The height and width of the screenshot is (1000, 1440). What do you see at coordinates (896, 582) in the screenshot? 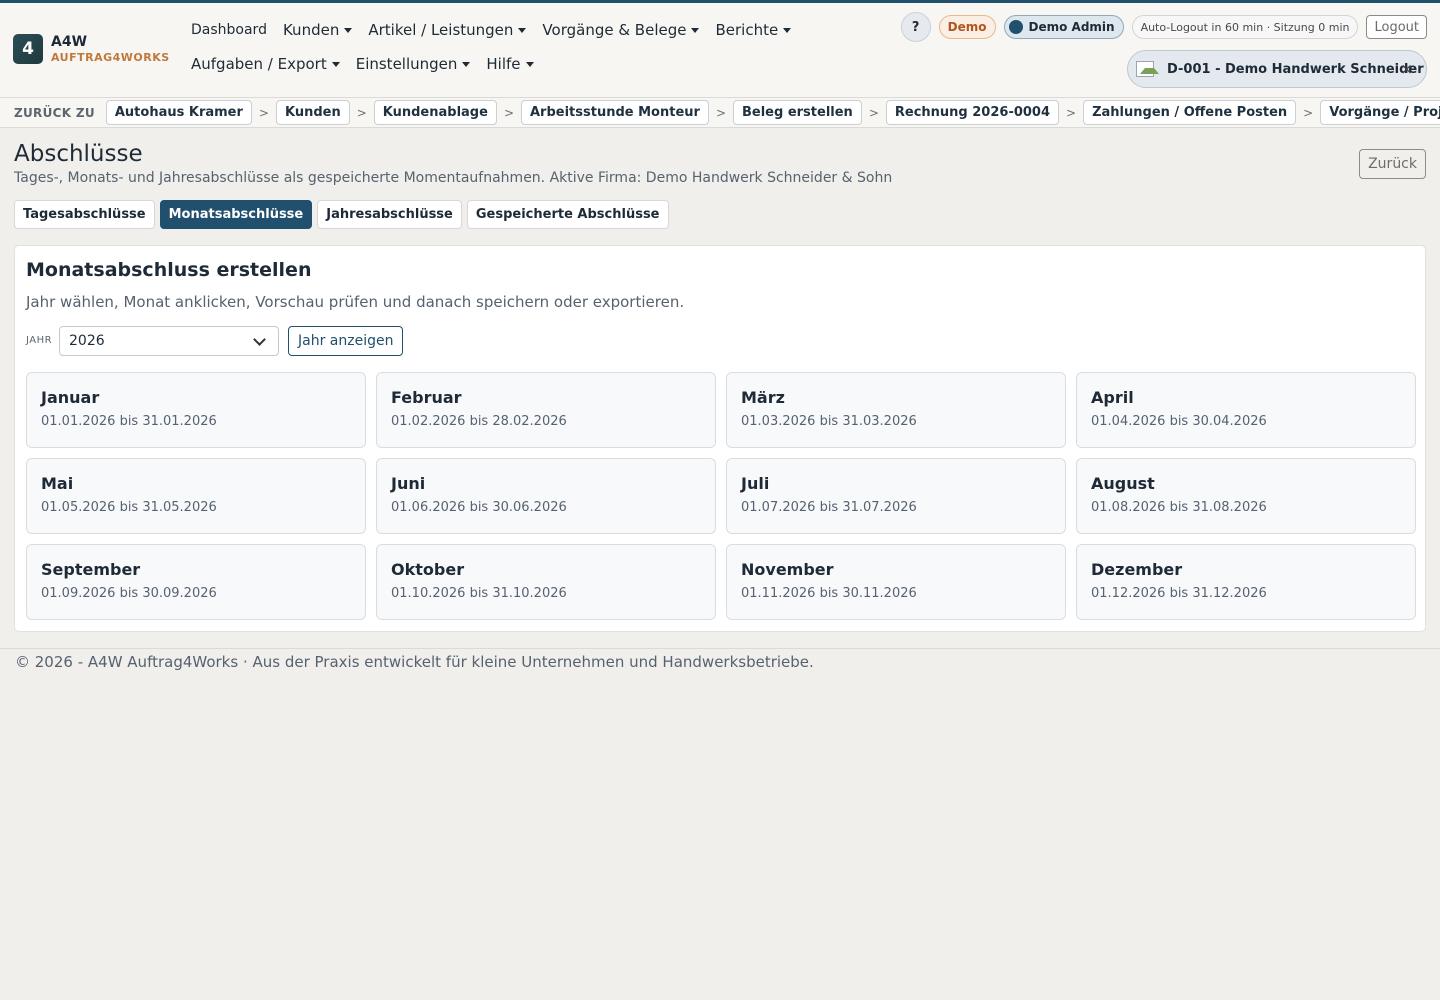
I see `month-card-november: November 01.11.2026 bis 30.11.2026` at bounding box center [896, 582].